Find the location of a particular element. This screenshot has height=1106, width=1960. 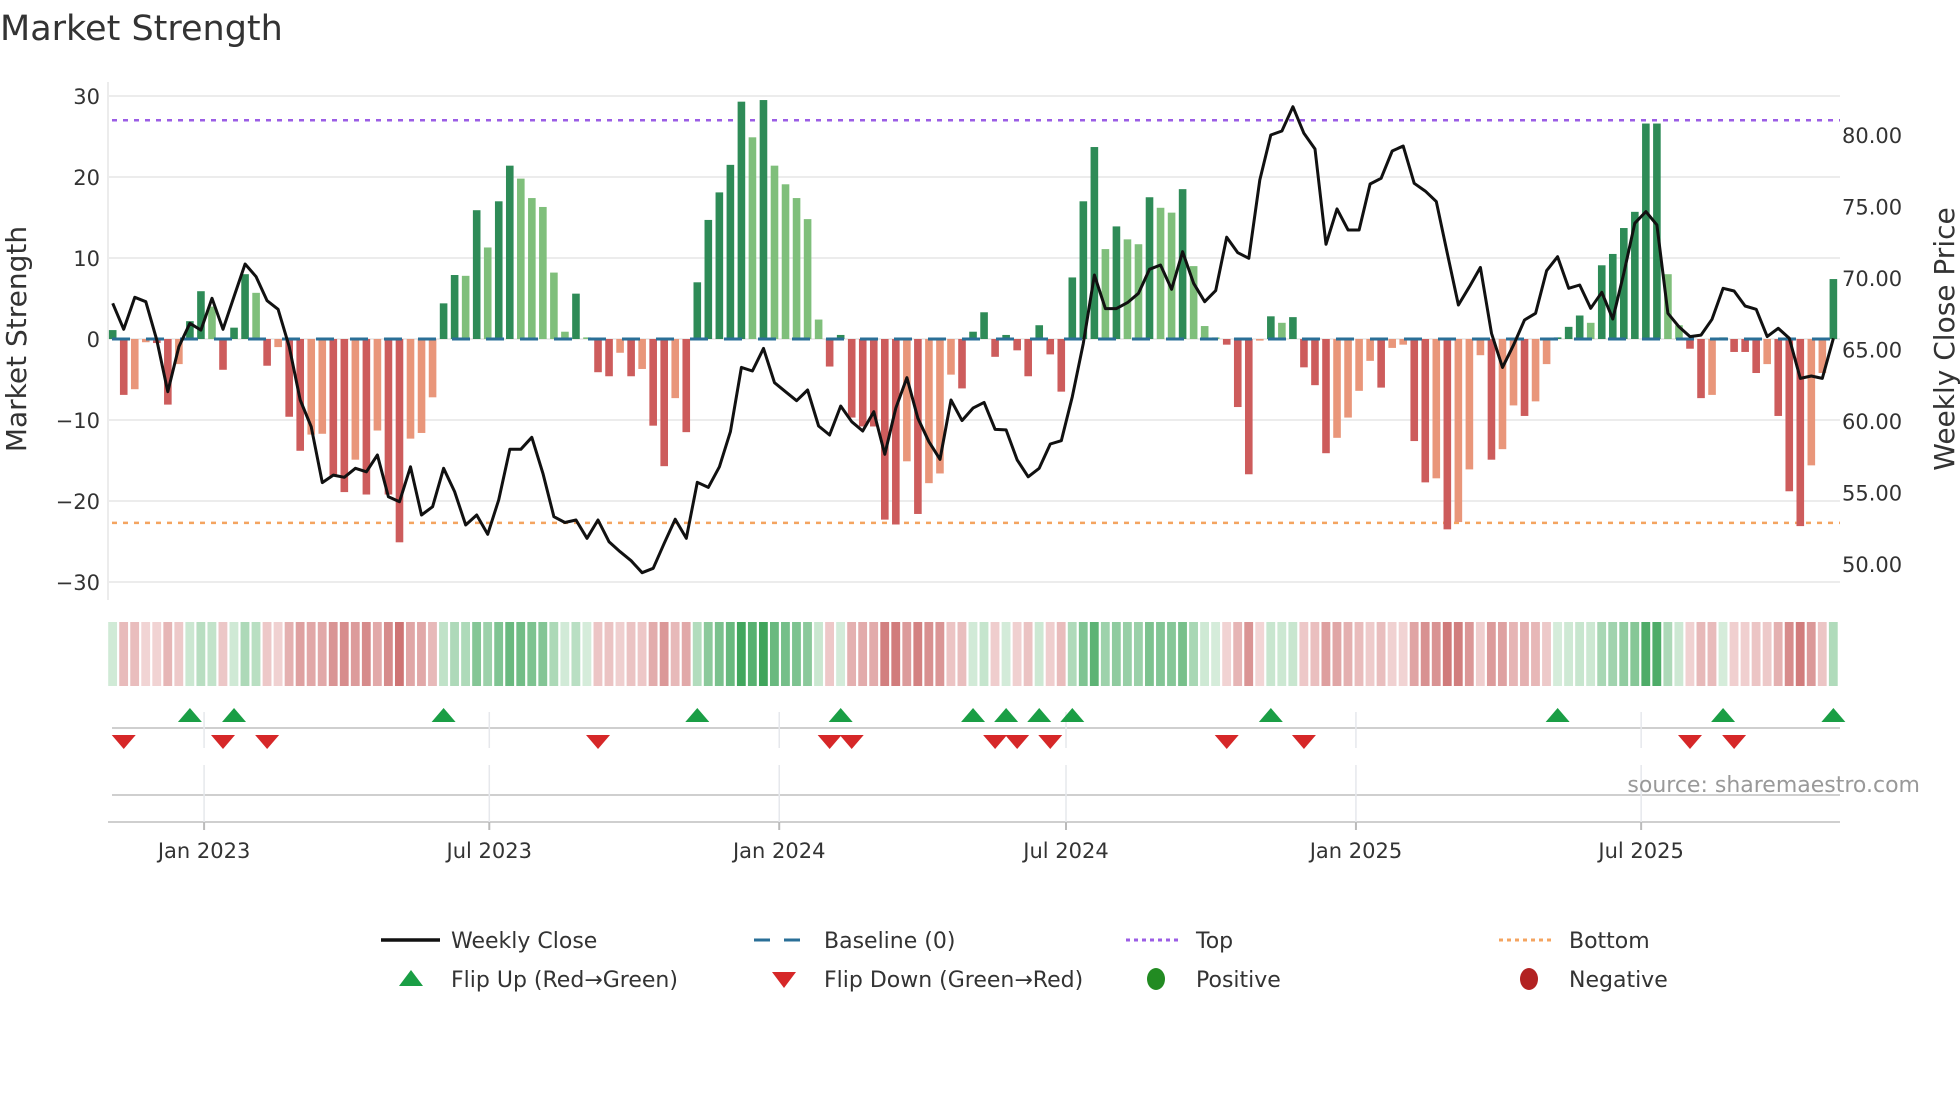

x-tick-label: Jan 2023 is located at coordinates (203, 851).